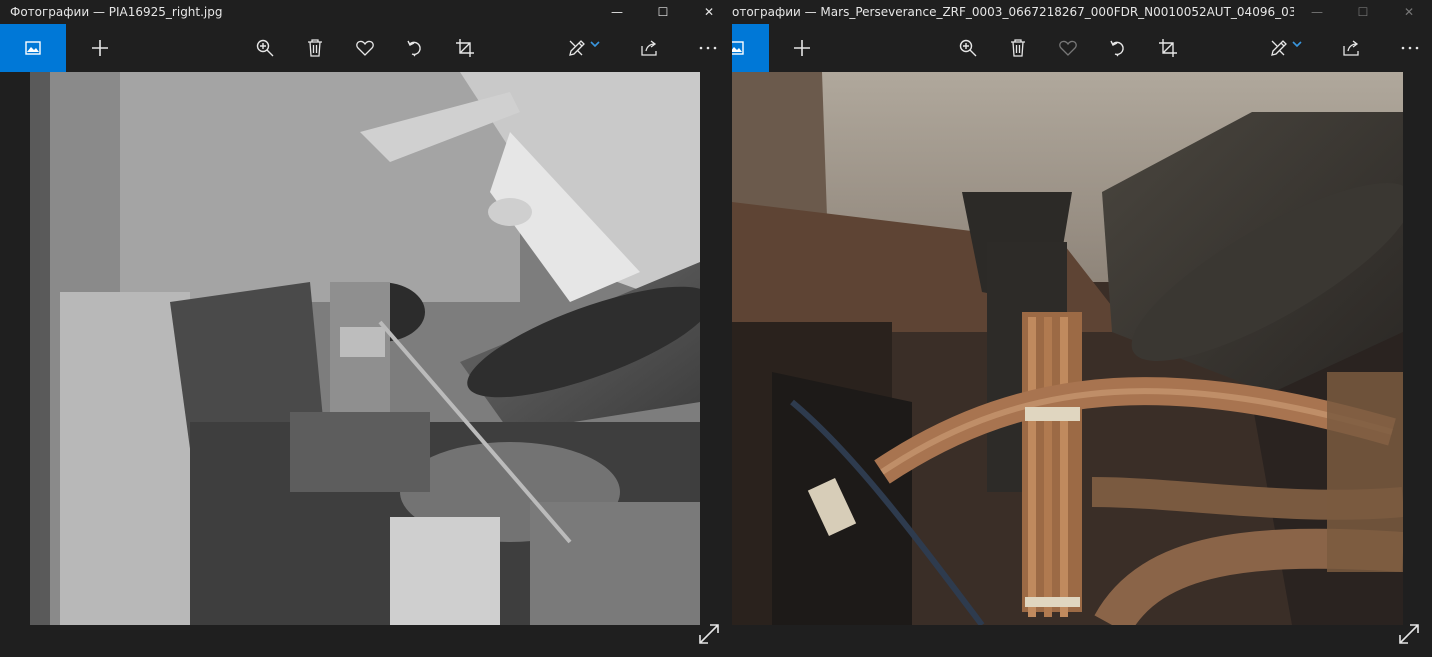  What do you see at coordinates (366, 12) in the screenshot?
I see `title-bar: Фотографии — PIA16925_right.jpg — ☐ ✕` at bounding box center [366, 12].